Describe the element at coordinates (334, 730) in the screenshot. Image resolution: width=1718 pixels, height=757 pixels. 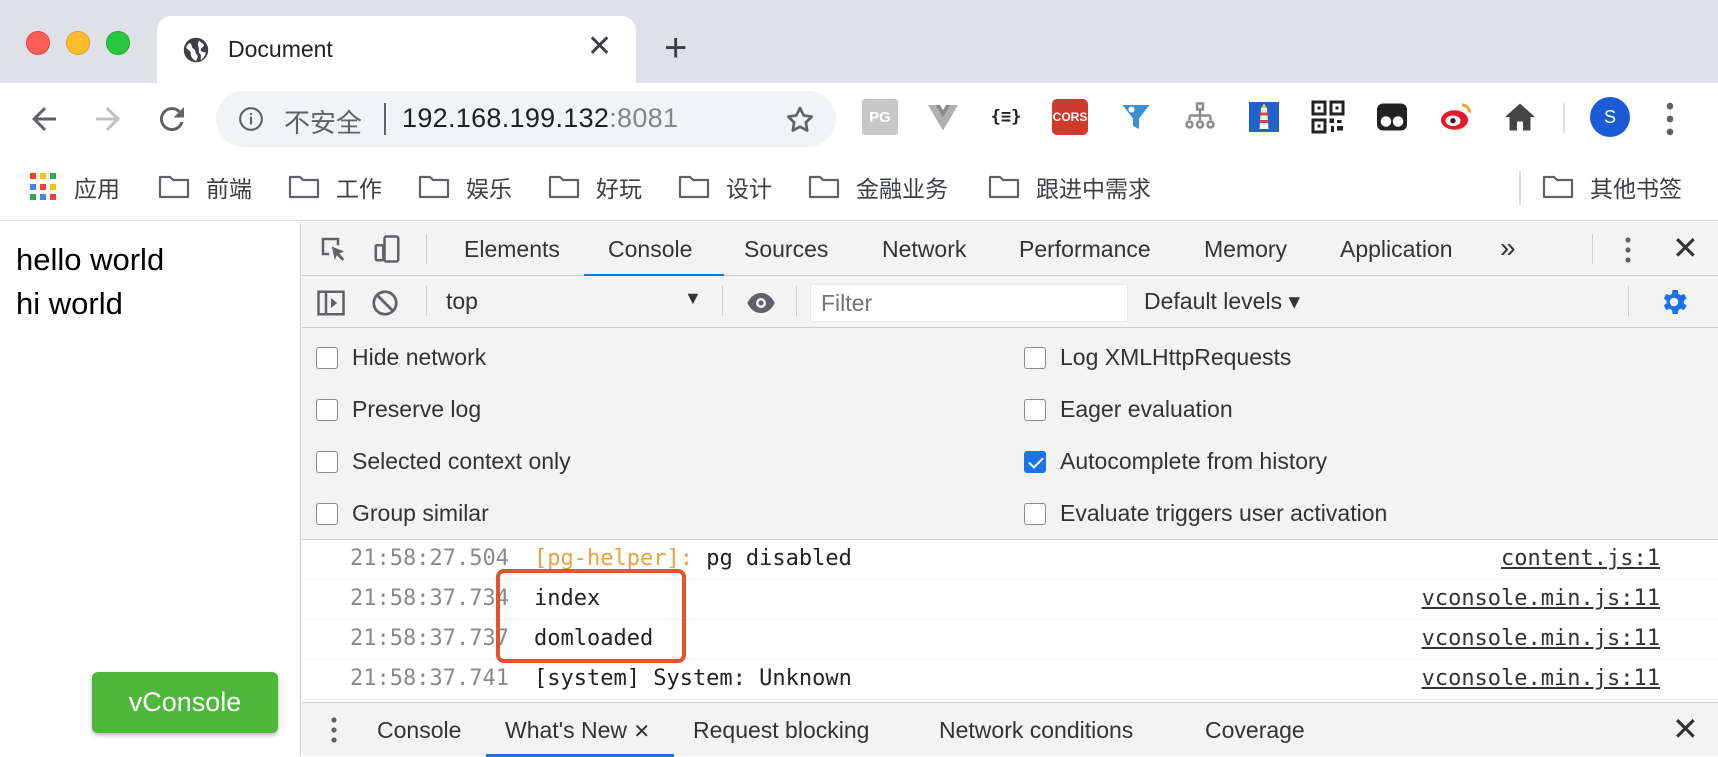
I see `drawer-menu-icon` at that location.